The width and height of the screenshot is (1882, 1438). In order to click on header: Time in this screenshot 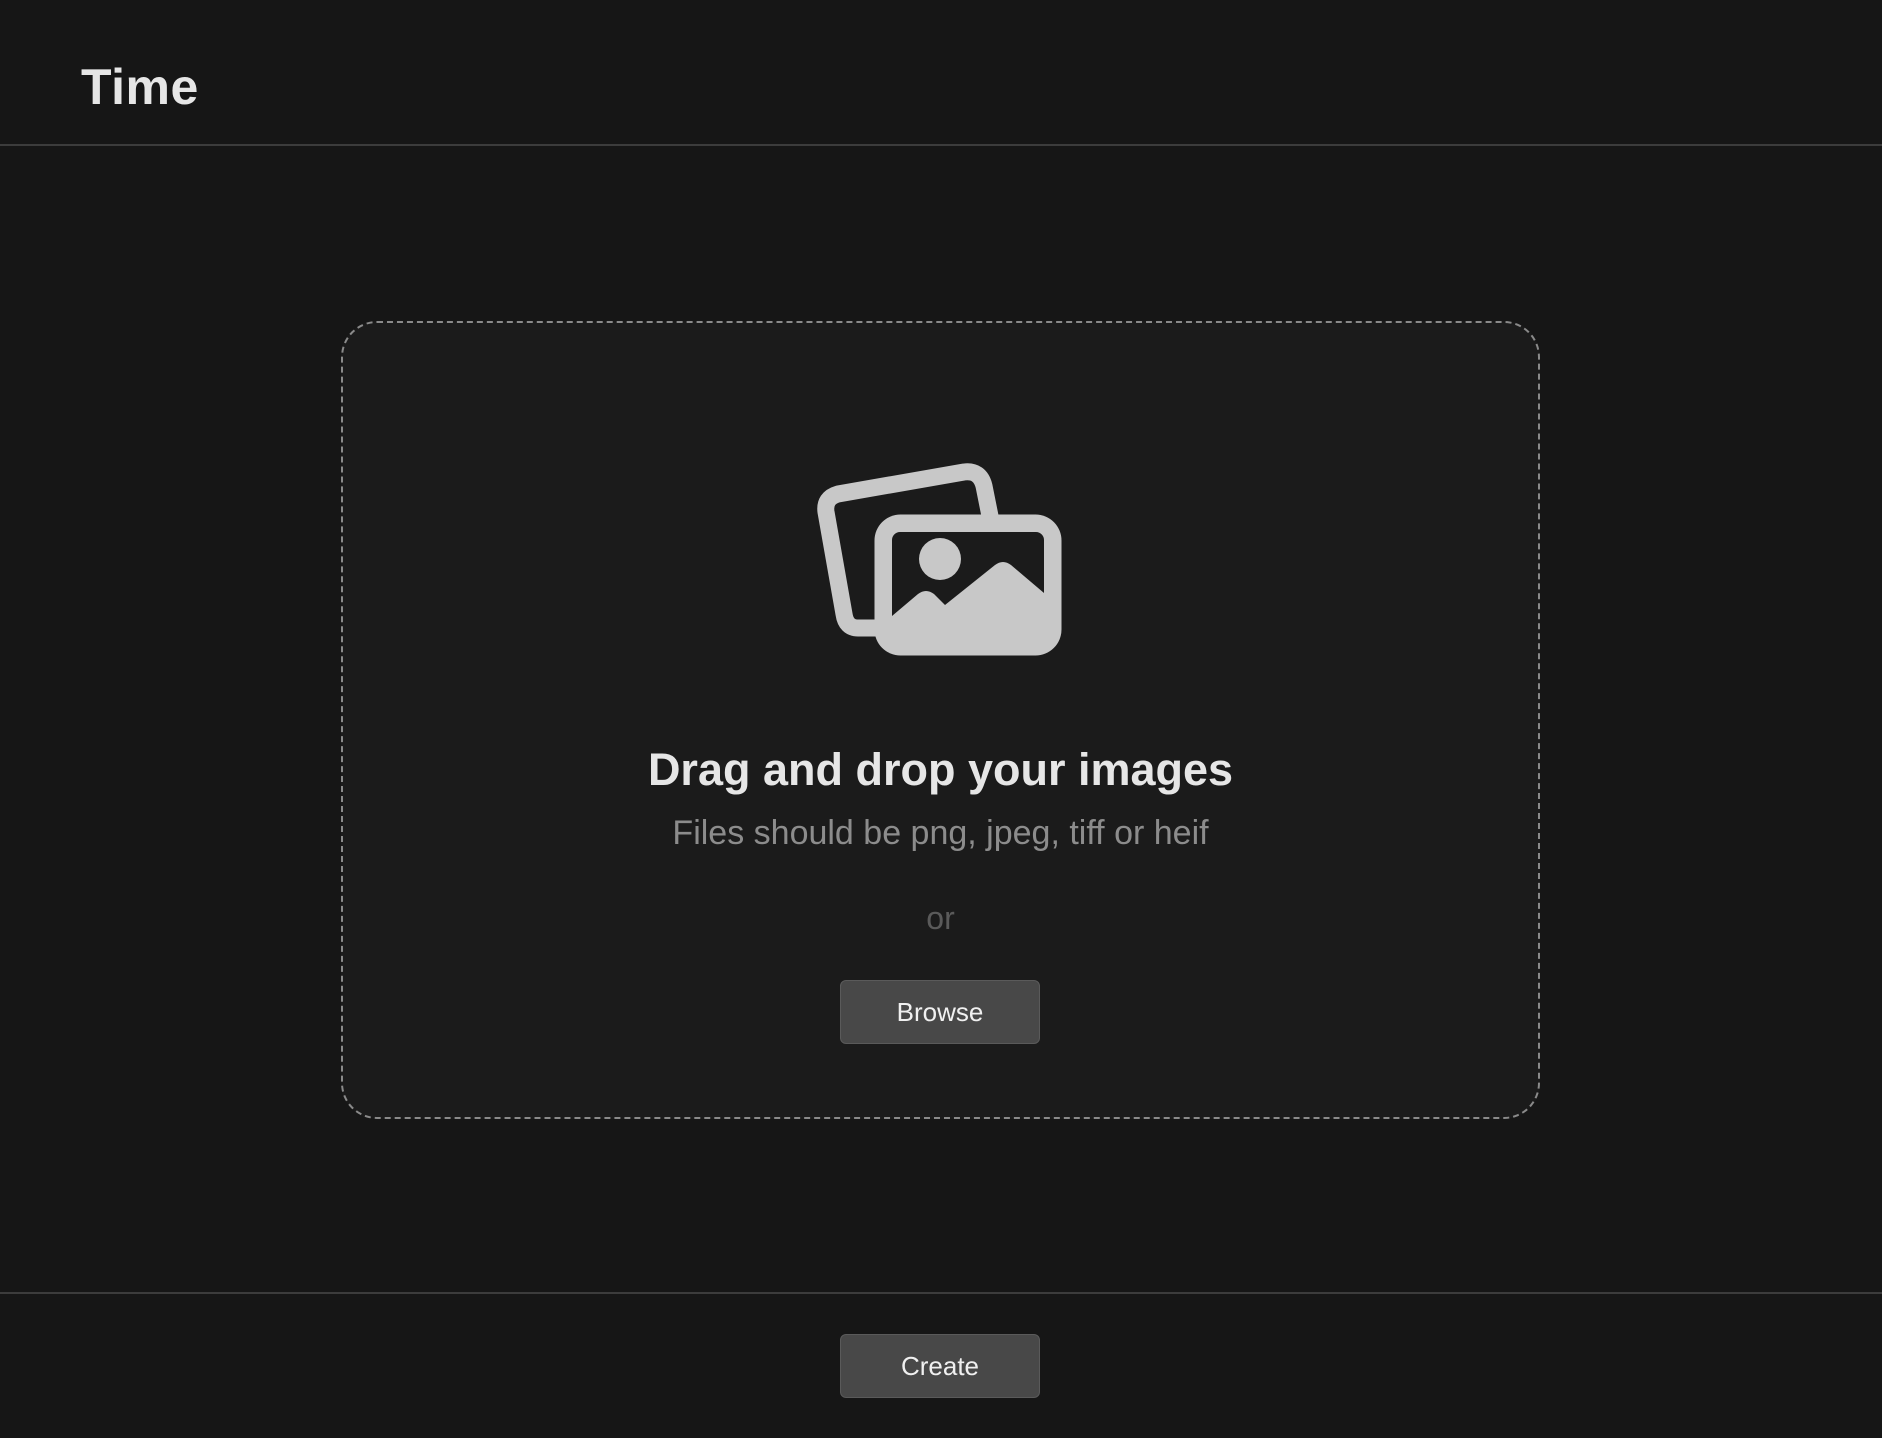, I will do `click(941, 73)`.